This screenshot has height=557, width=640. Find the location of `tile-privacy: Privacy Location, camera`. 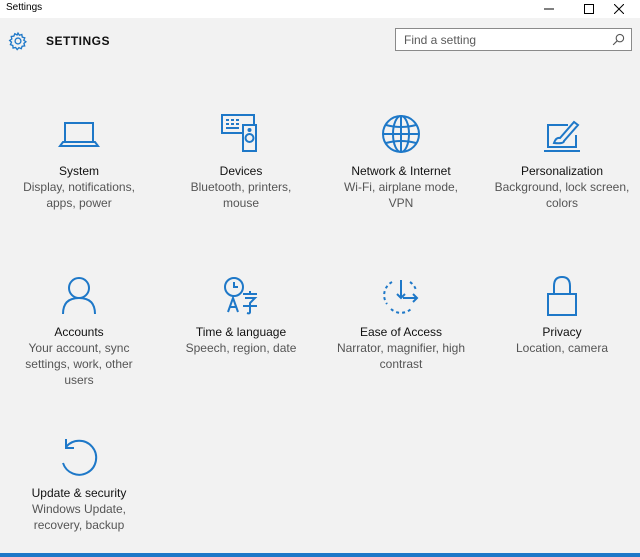

tile-privacy: Privacy Location, camera is located at coordinates (562, 315).